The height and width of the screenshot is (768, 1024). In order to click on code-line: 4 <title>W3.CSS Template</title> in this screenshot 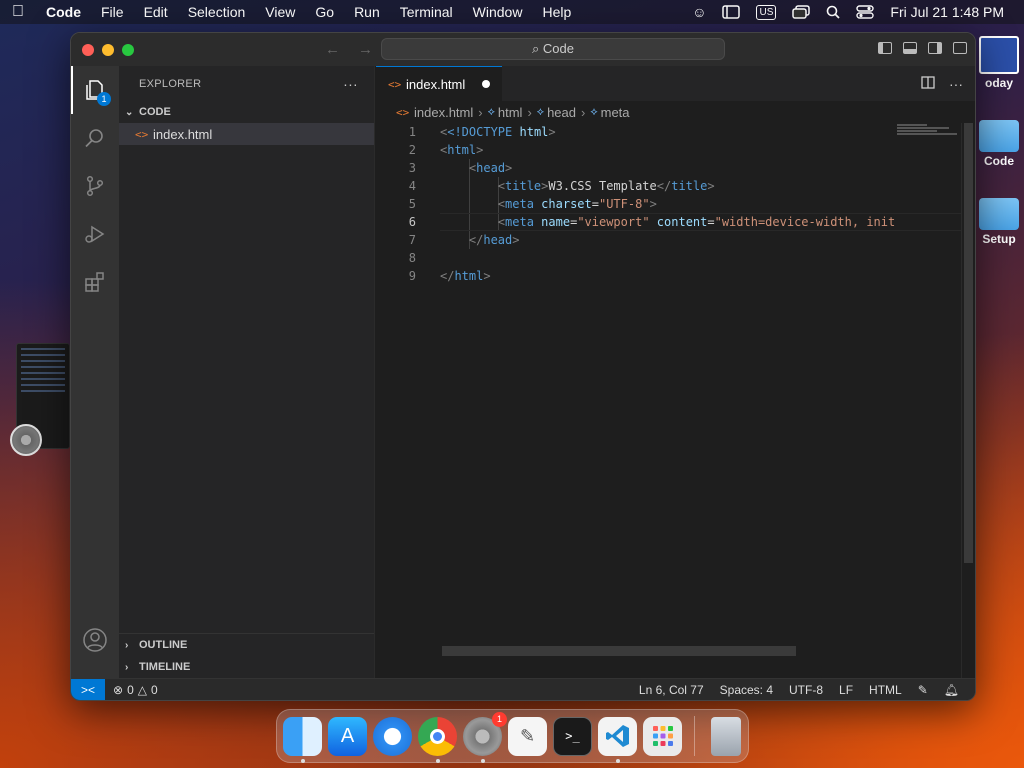, I will do `click(668, 186)`.